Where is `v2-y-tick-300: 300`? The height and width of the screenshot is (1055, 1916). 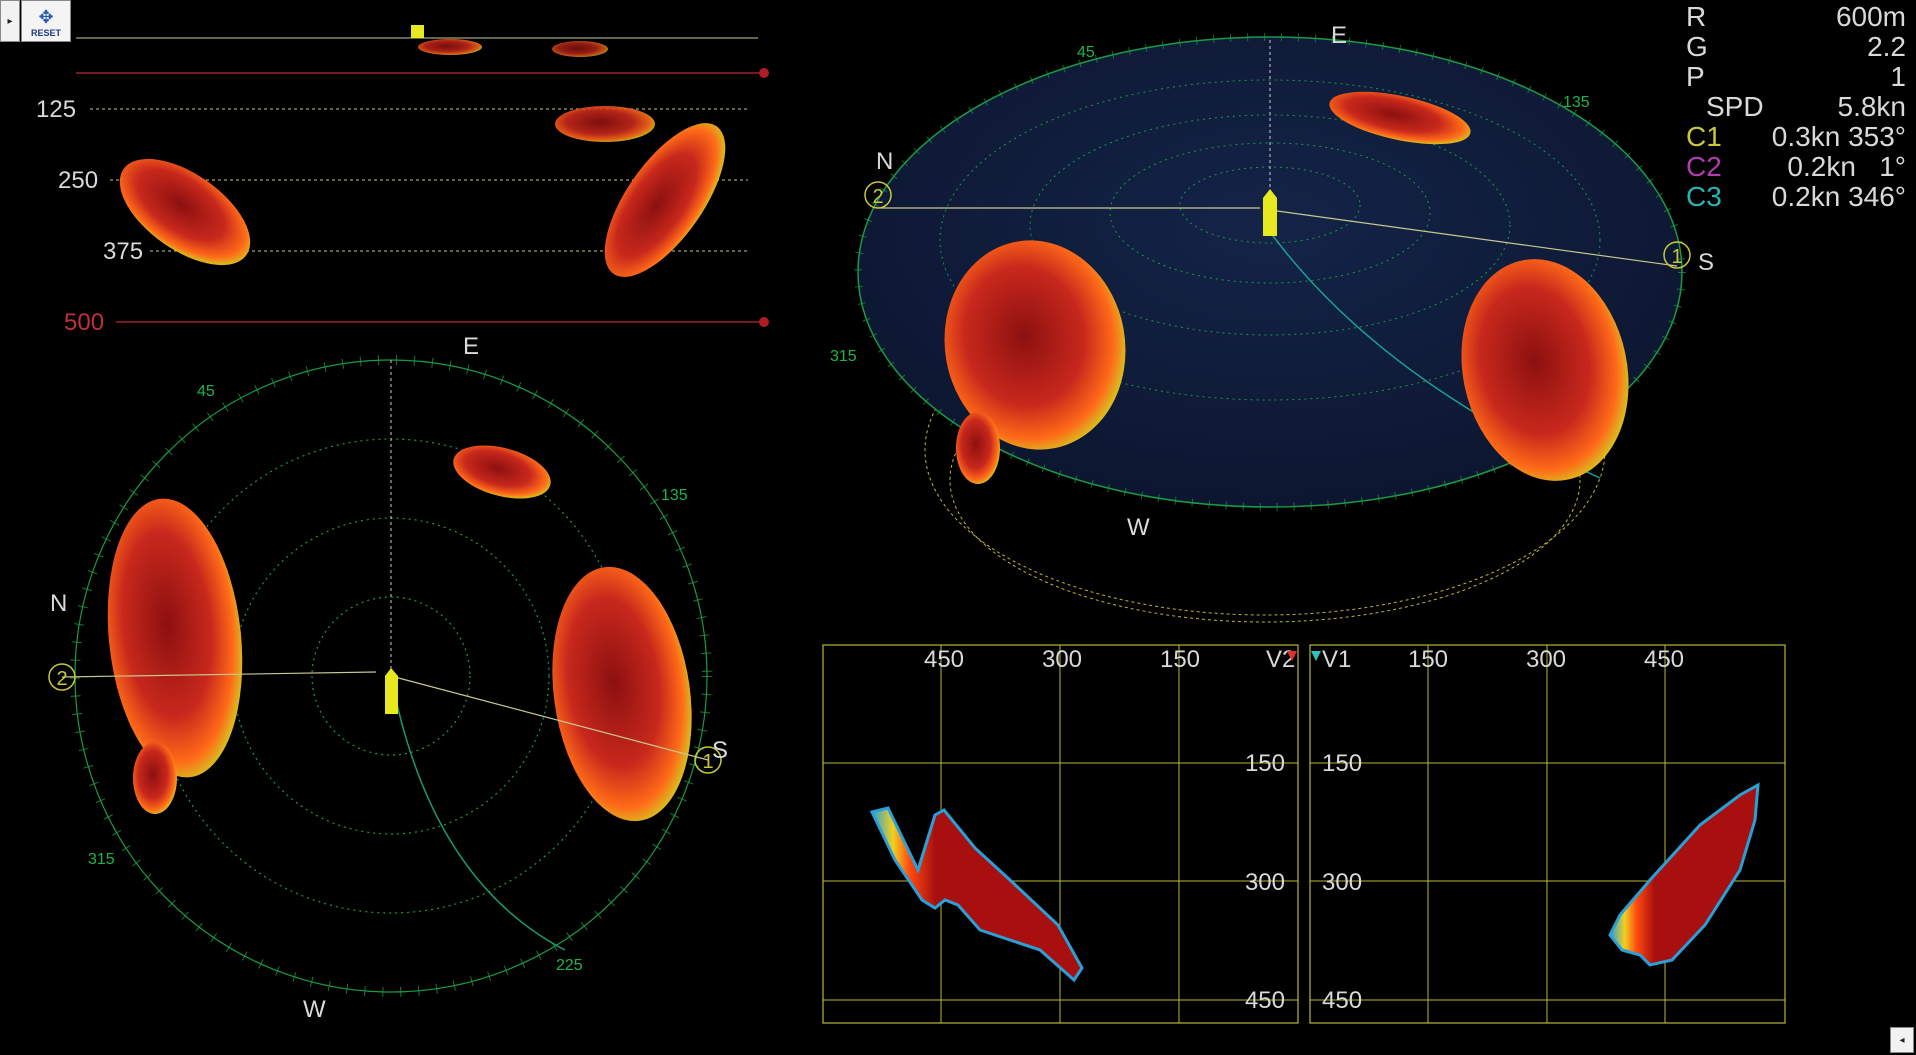 v2-y-tick-300: 300 is located at coordinates (1265, 882).